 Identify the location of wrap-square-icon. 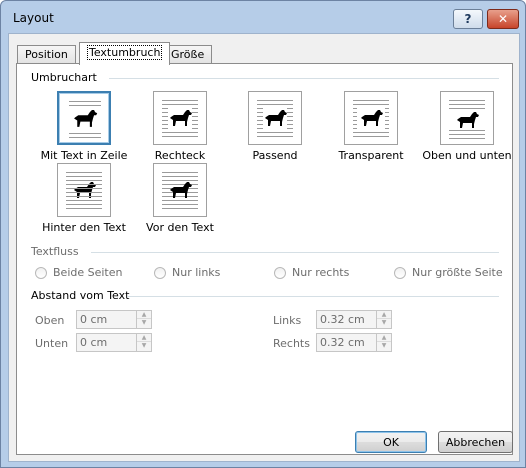
(180, 118).